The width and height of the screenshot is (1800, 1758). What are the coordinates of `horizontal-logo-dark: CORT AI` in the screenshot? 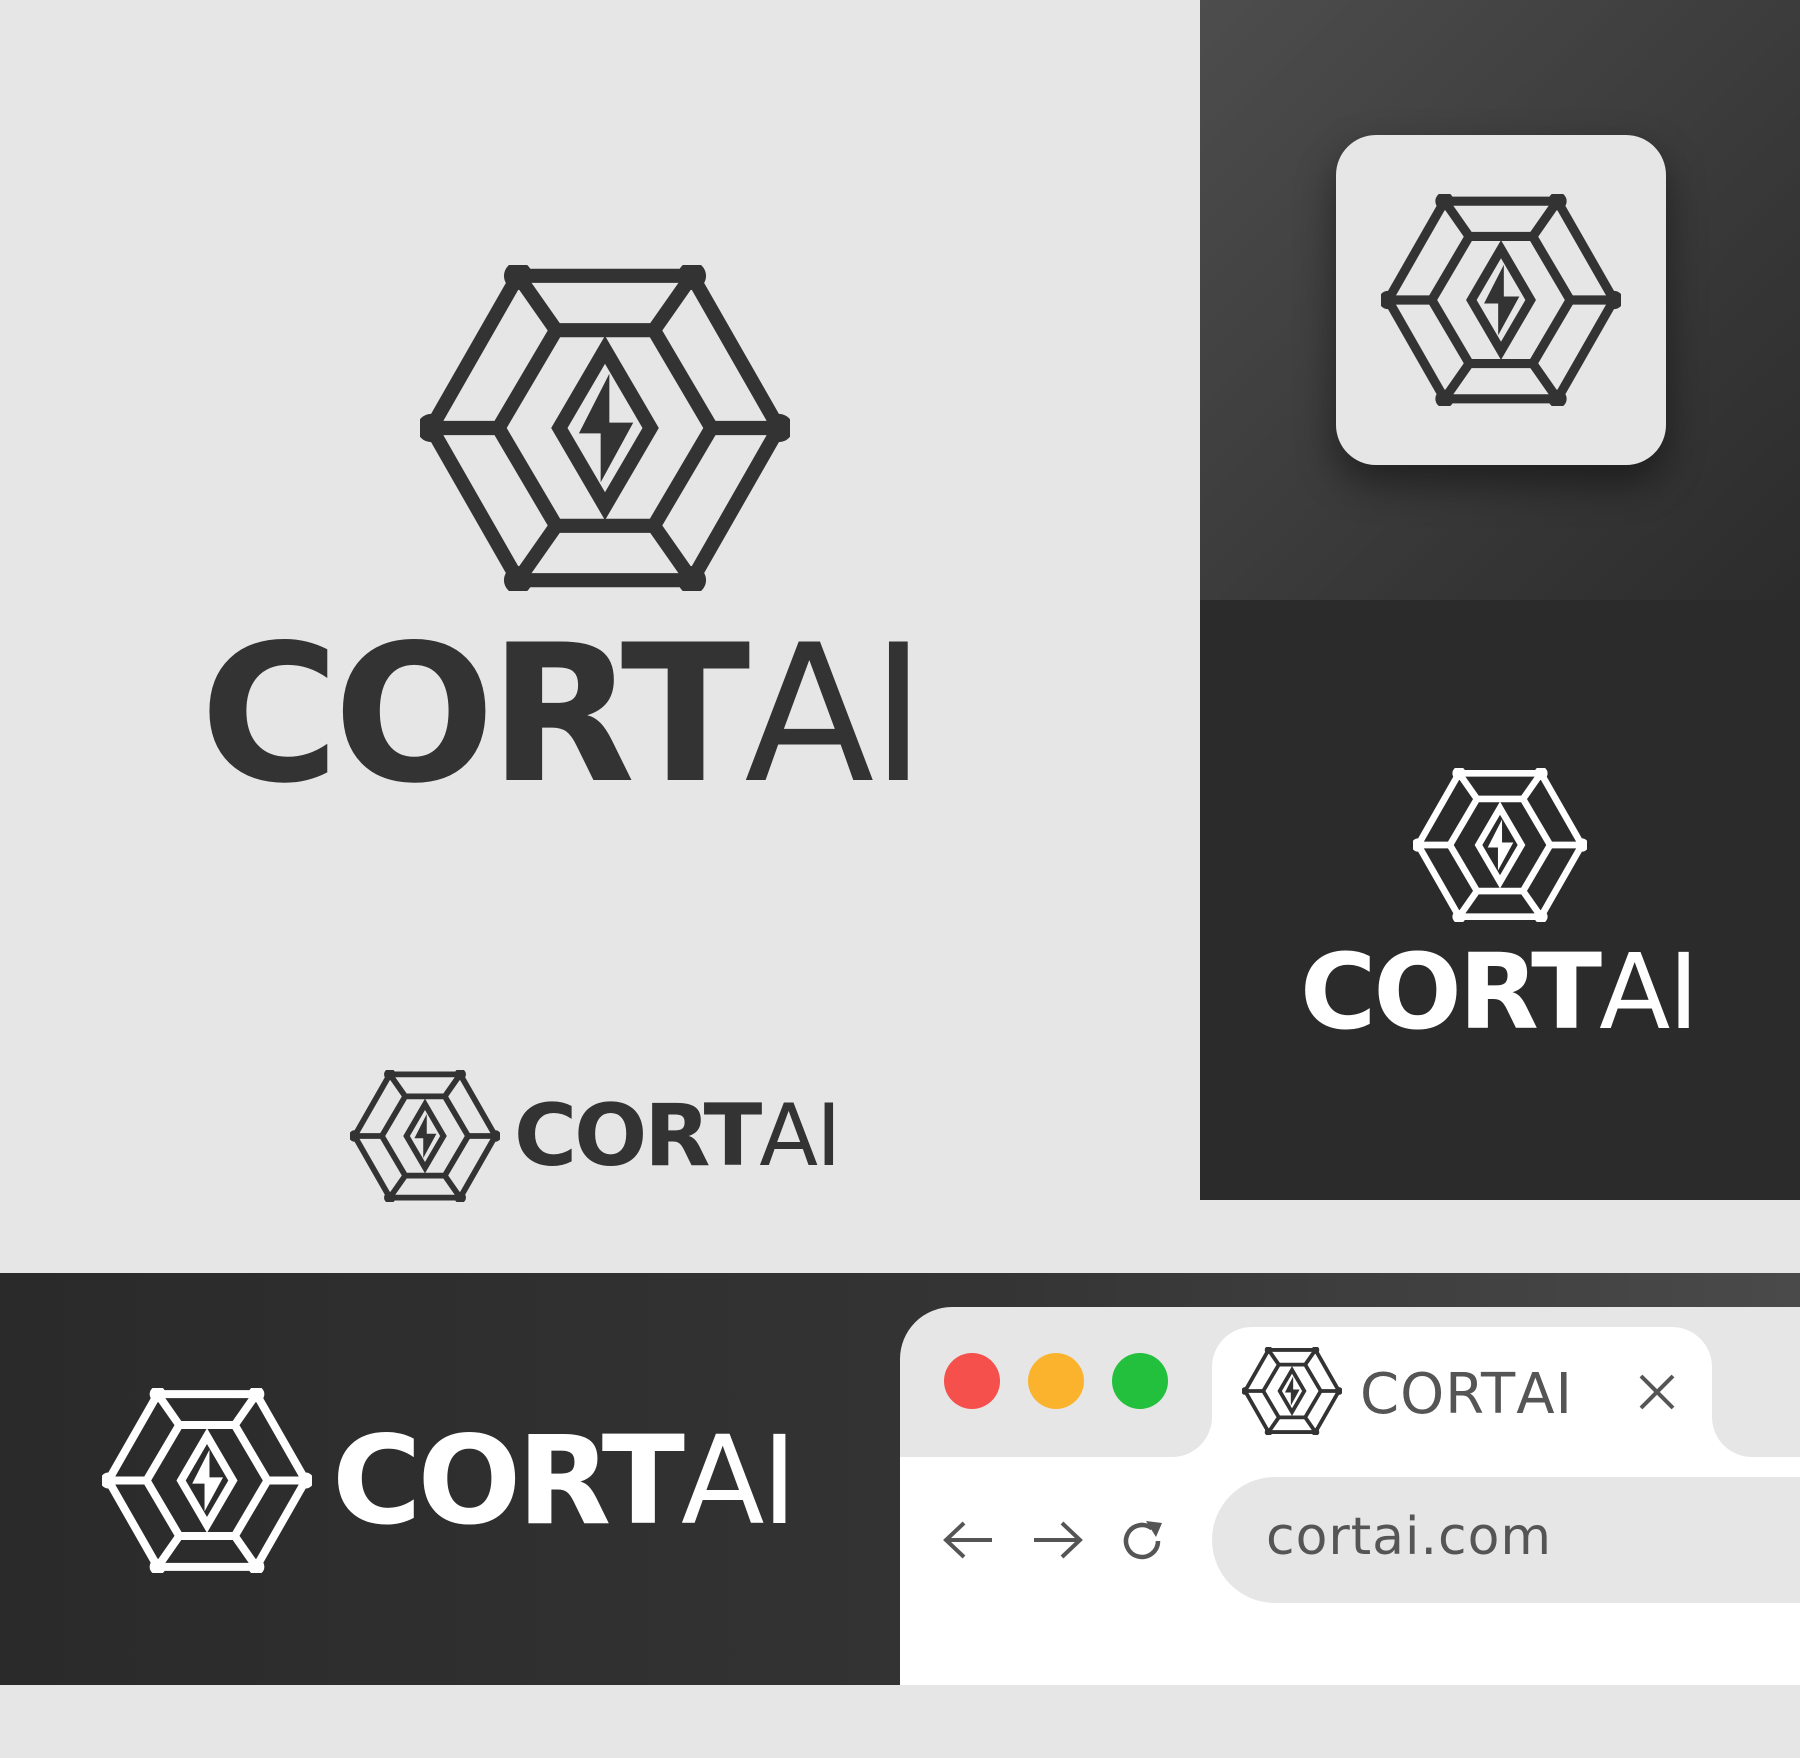 It's located at (449, 1480).